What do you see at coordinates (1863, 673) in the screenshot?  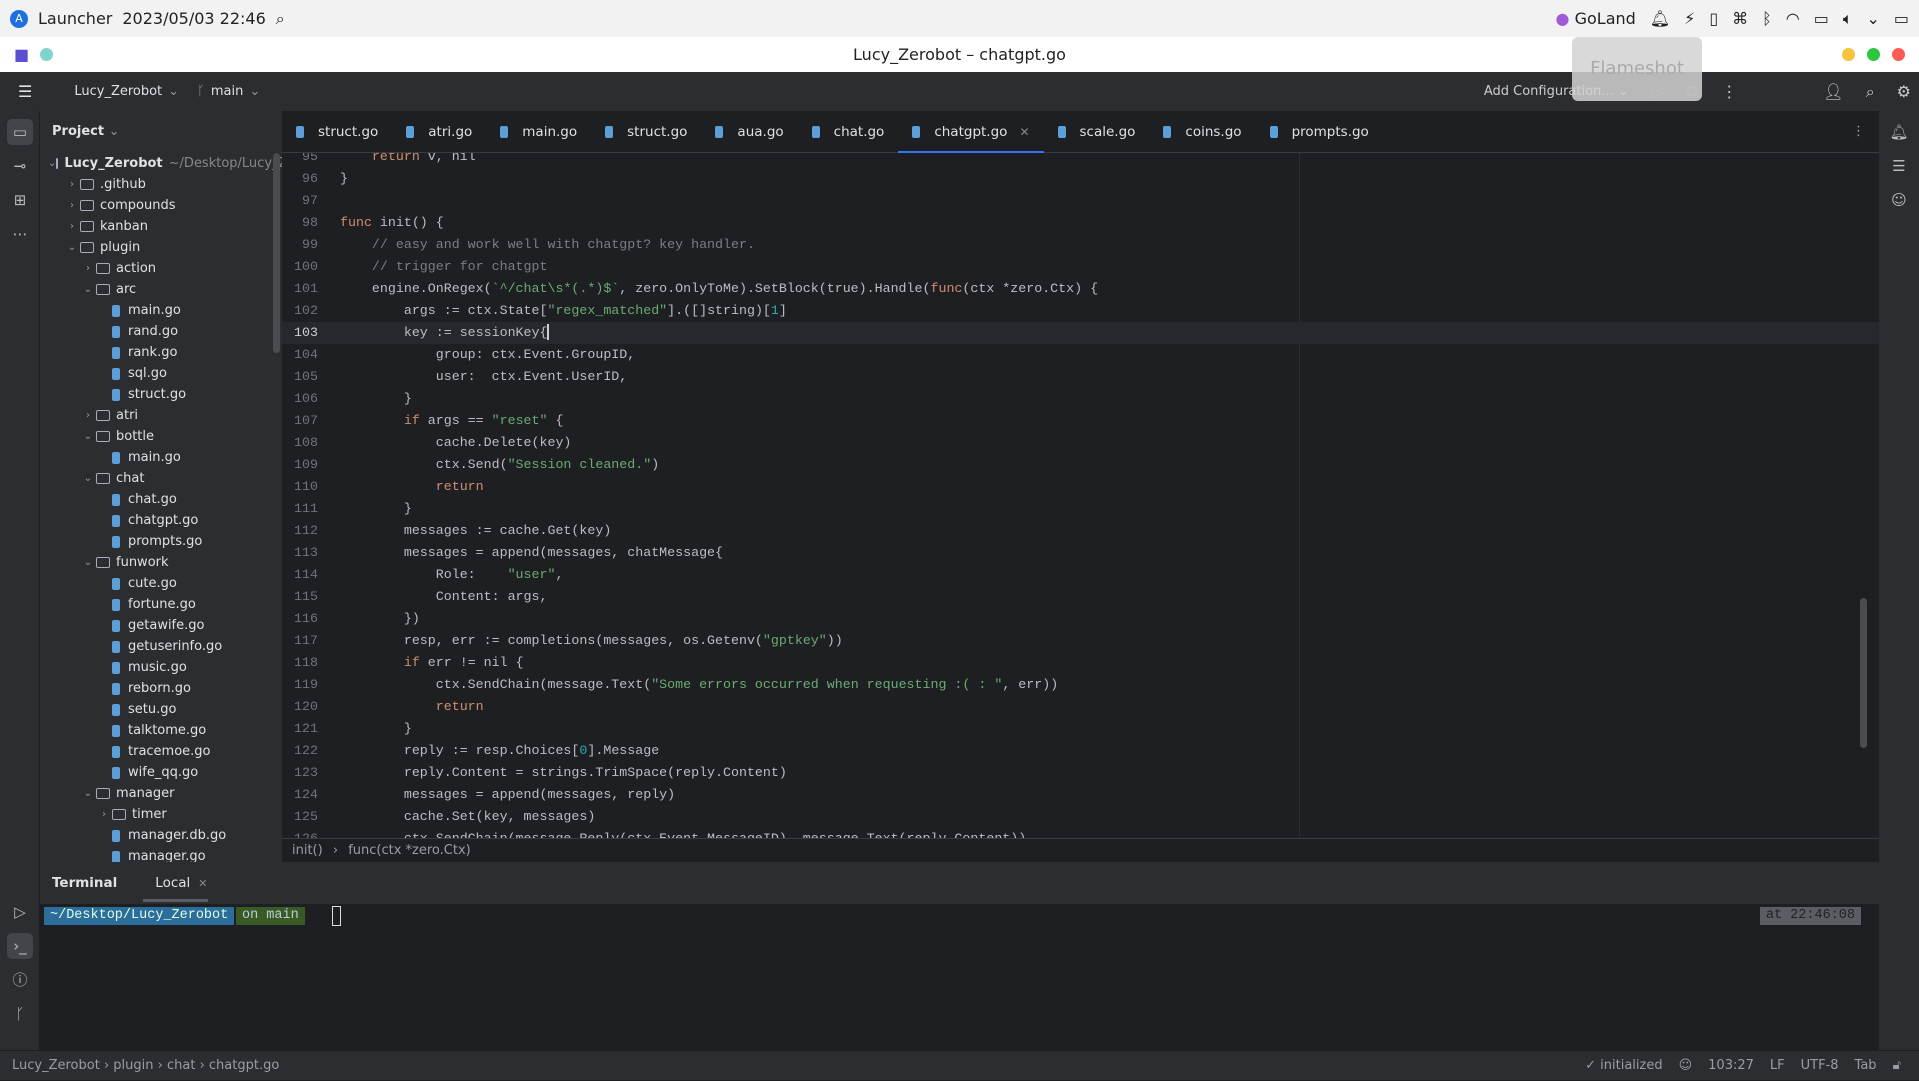 I see `editor-scrollbar` at bounding box center [1863, 673].